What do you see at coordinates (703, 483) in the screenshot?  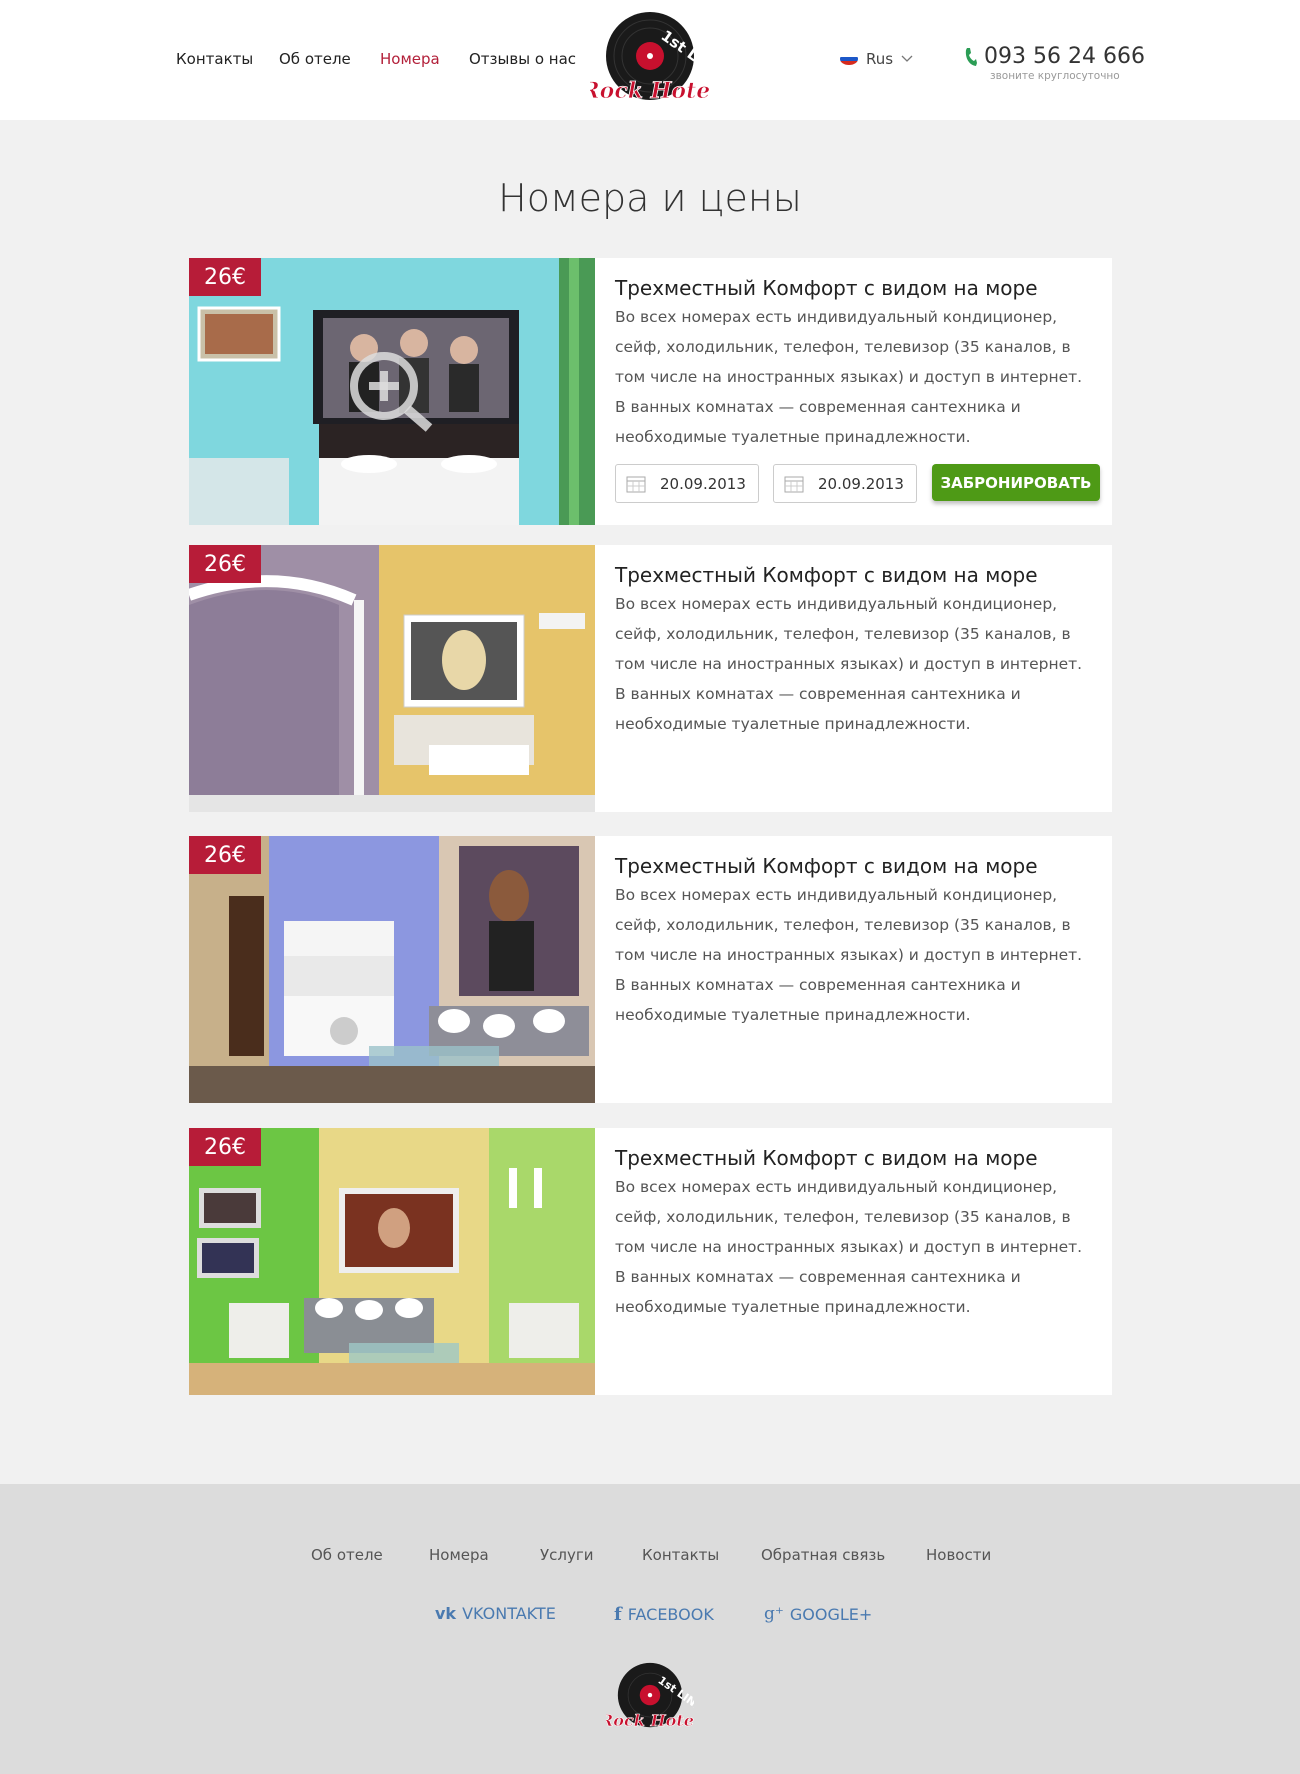 I see `checkin-date-value: 20.09.2013` at bounding box center [703, 483].